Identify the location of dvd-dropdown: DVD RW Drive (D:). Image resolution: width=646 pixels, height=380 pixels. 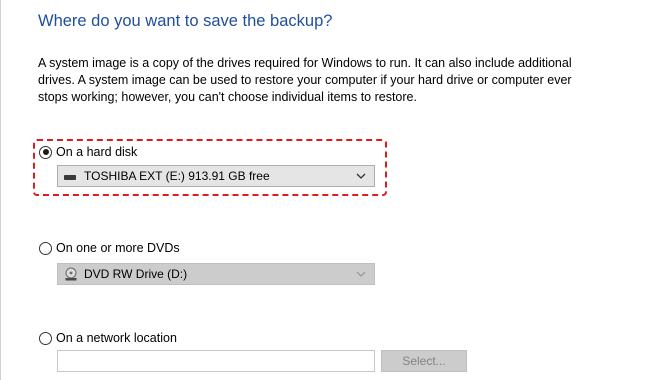
(216, 274).